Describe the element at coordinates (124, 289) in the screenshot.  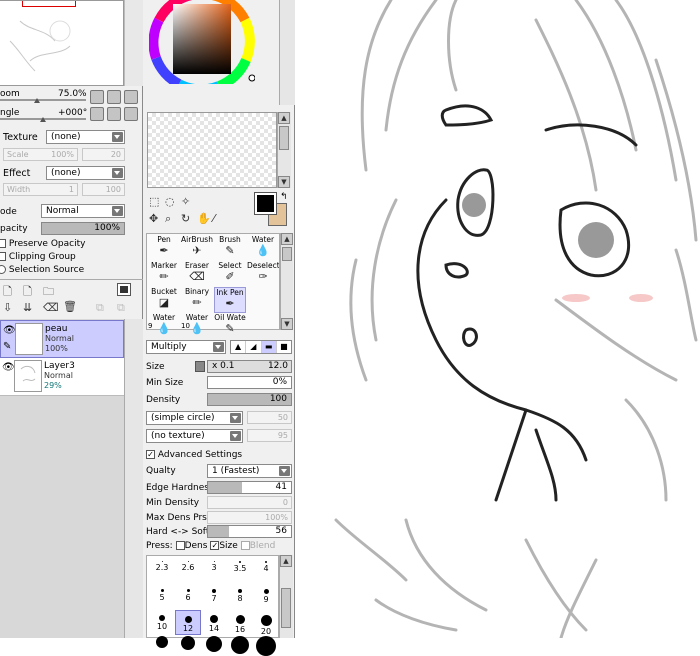
I see `layer-mask-icon` at that location.